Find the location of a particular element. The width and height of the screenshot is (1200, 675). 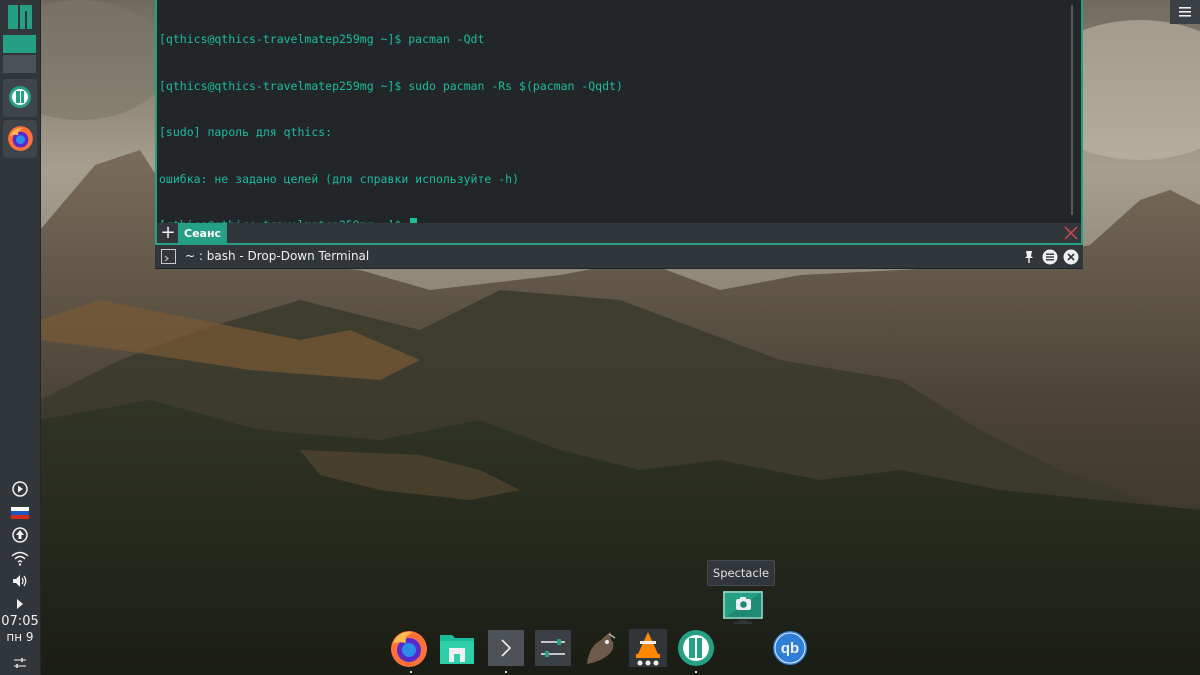

terminal-line: [sudo] пароль для qthics: is located at coordinates (246, 132).